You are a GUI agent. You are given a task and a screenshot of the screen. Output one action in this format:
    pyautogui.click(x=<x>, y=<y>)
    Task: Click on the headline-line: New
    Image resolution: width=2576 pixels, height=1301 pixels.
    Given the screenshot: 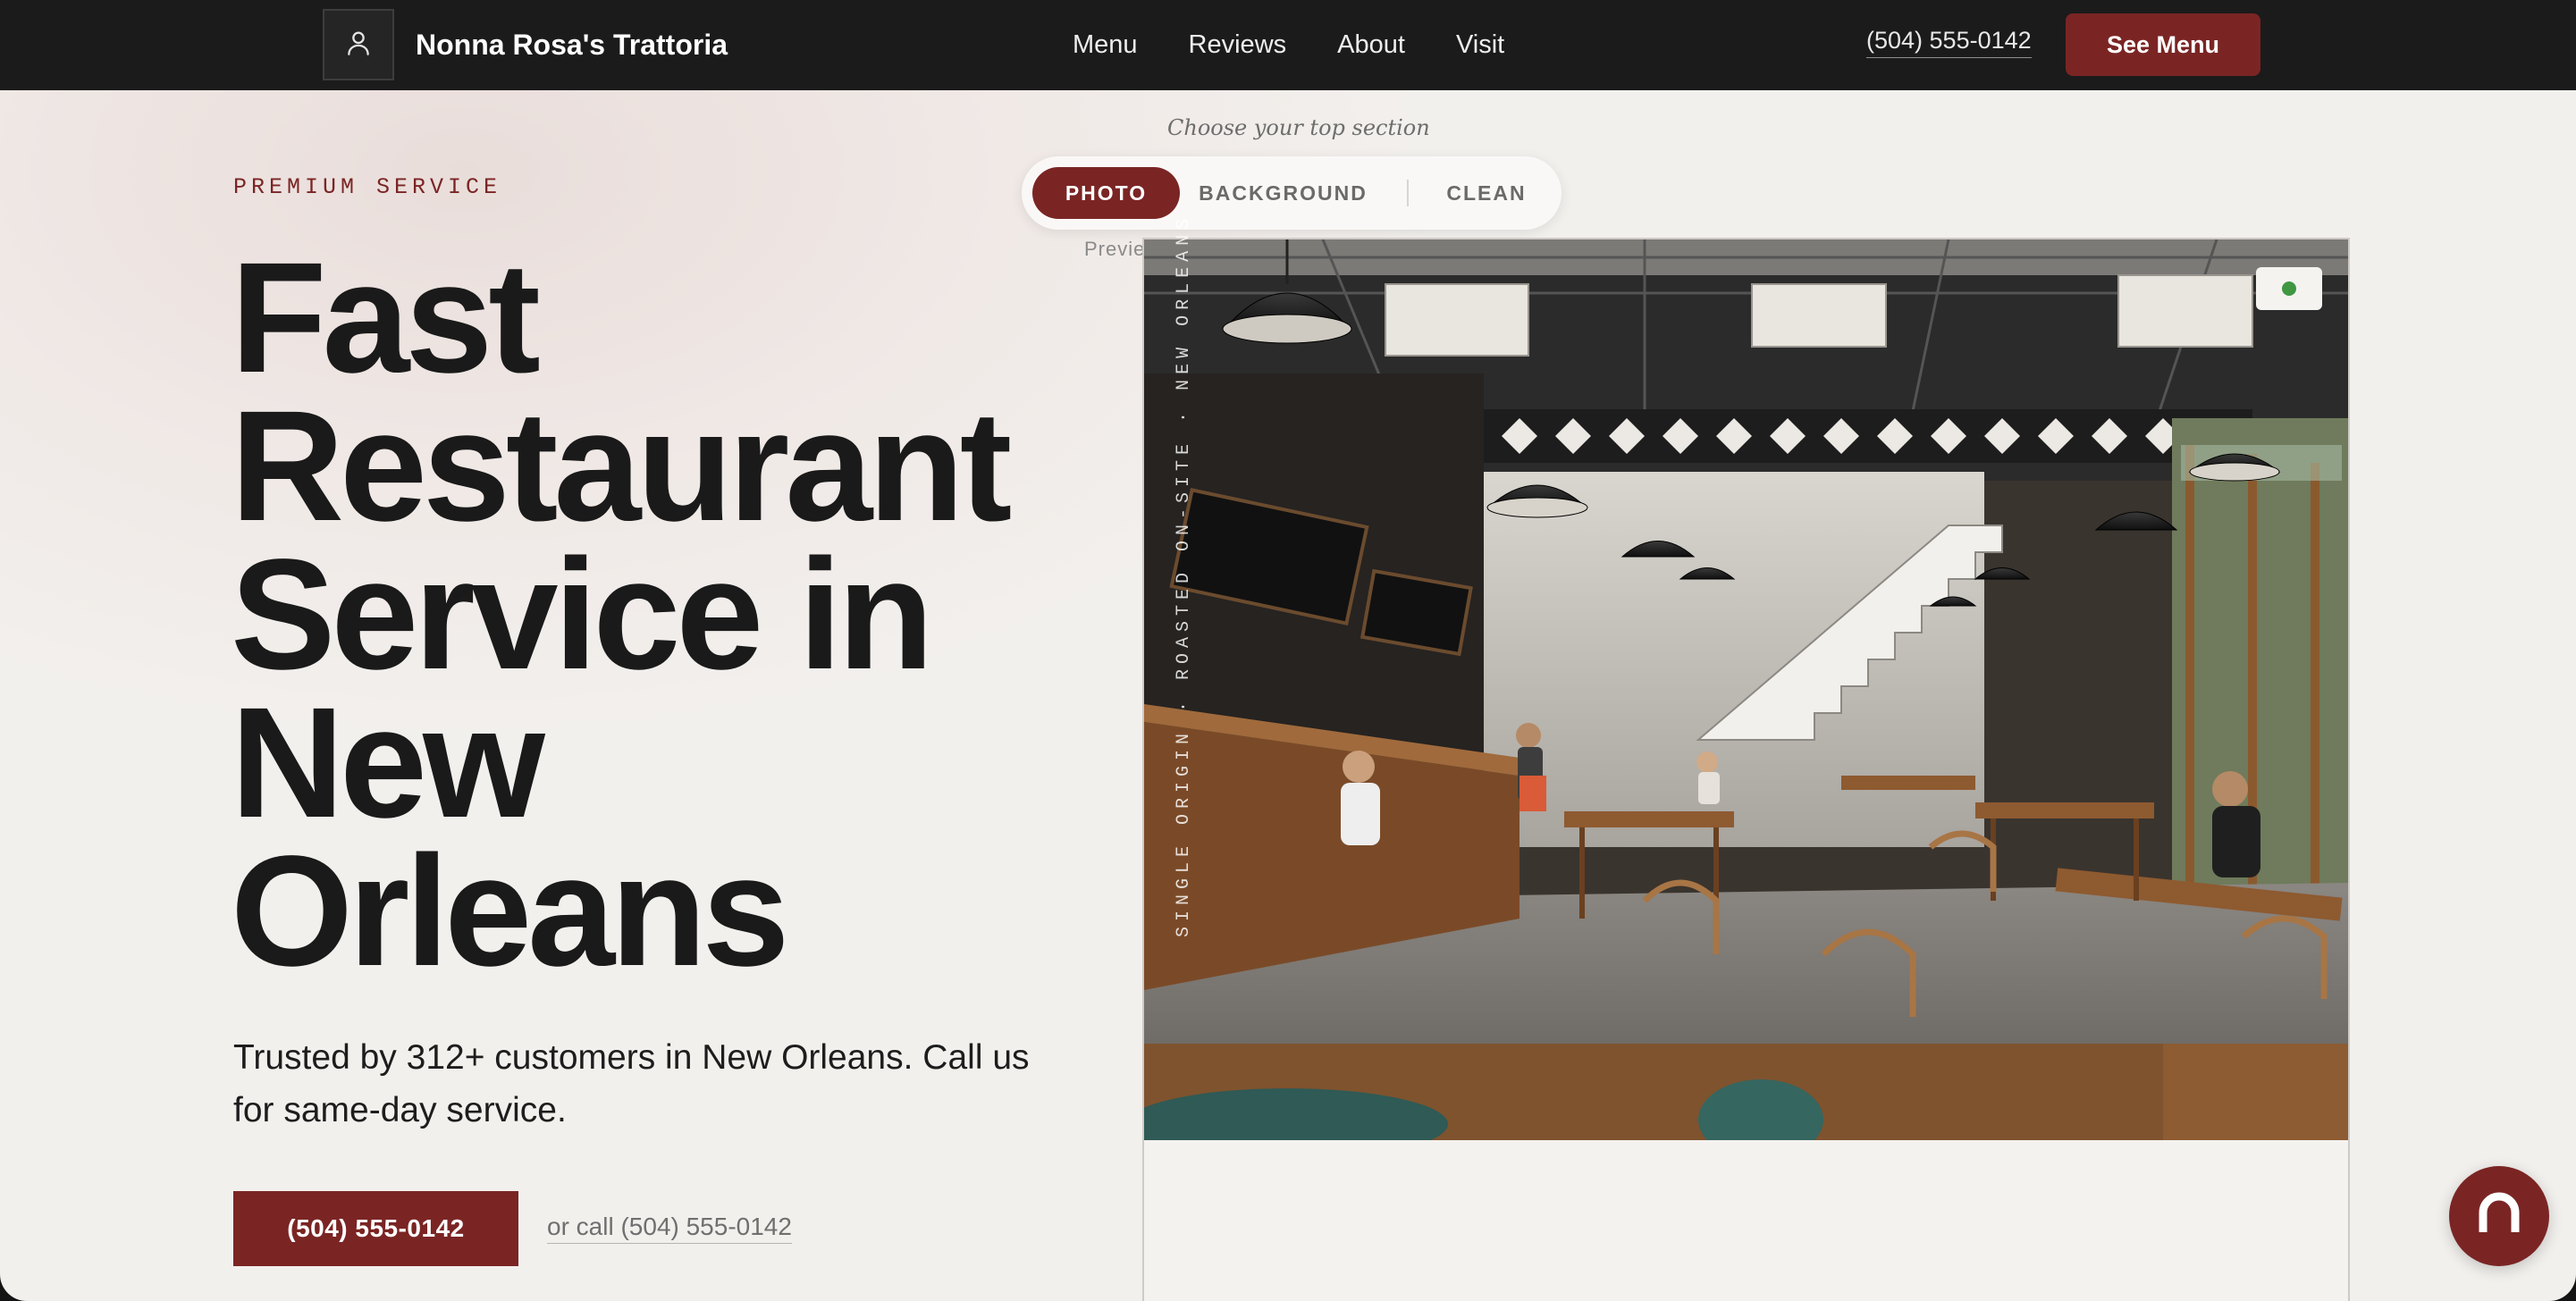 What is the action you would take?
    pyautogui.click(x=388, y=763)
    